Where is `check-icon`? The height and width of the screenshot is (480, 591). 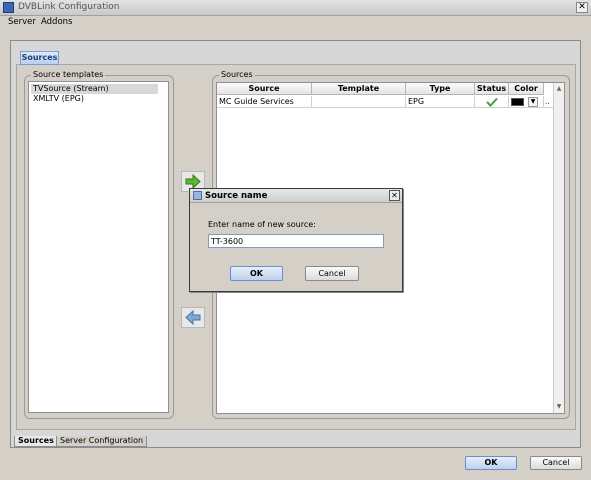
check-icon is located at coordinates (492, 102).